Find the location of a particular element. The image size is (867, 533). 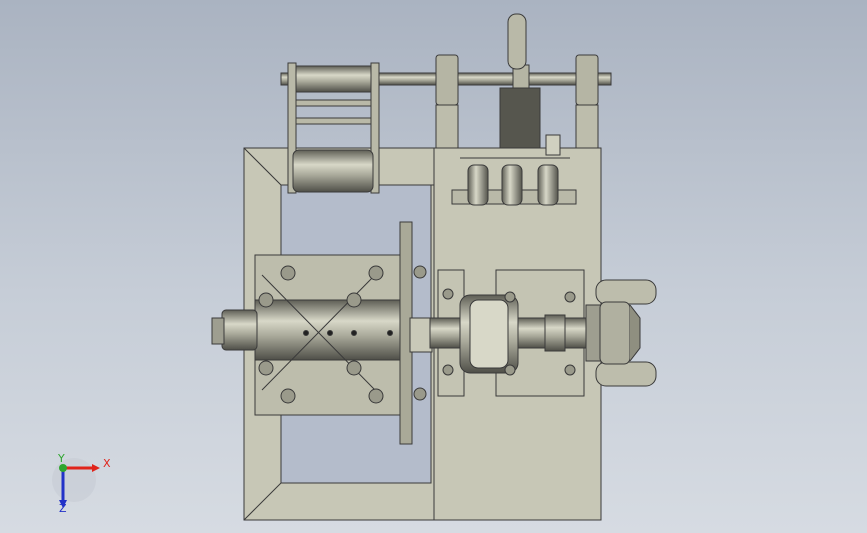

y-axis-label: Y is located at coordinates (61, 458).